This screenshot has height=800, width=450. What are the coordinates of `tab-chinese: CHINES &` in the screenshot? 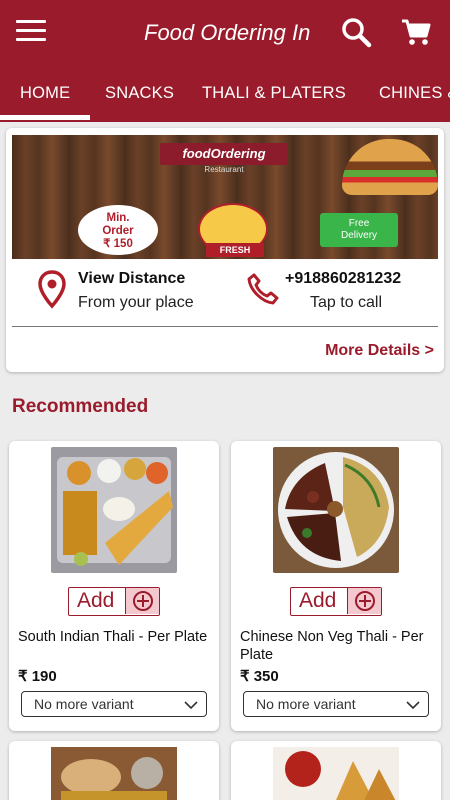 It's located at (414, 93).